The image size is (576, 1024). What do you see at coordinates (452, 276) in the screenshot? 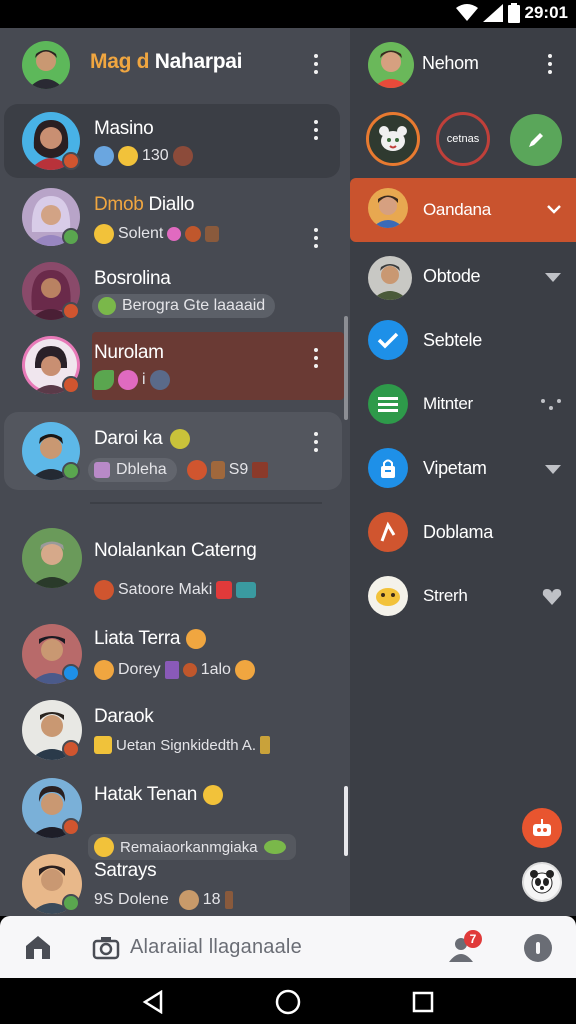
I see `drawer-item-label: Obtode` at bounding box center [452, 276].